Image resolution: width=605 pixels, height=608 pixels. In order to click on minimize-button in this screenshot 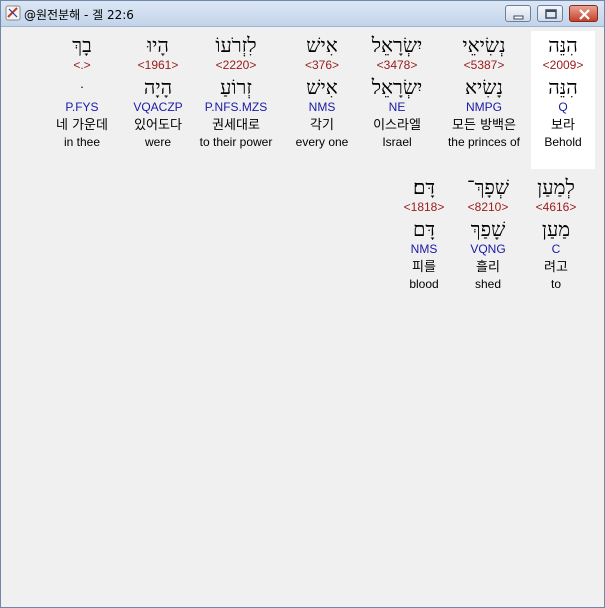, I will do `click(518, 13)`.